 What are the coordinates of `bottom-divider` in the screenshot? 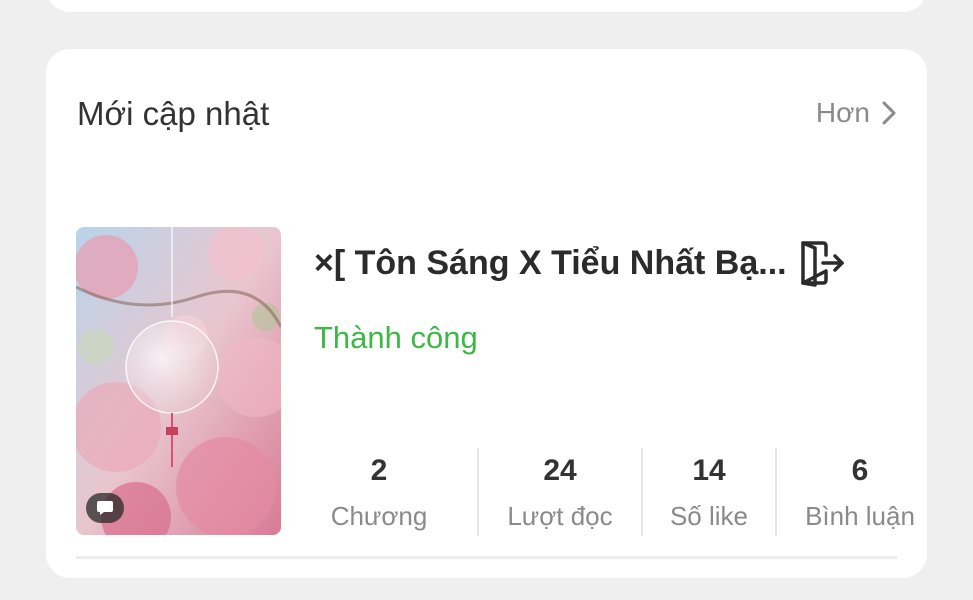 It's located at (486, 557).